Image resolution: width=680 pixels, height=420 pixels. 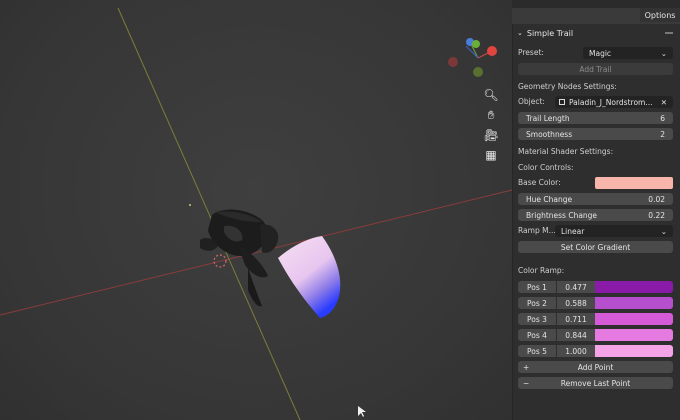 I want to click on ramp-point-label: Pos 3, so click(x=537, y=319).